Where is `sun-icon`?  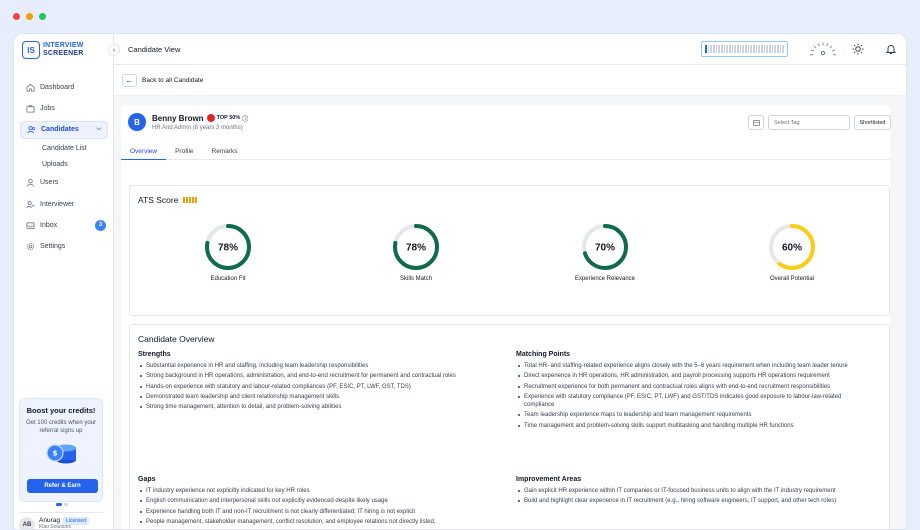 sun-icon is located at coordinates (858, 49).